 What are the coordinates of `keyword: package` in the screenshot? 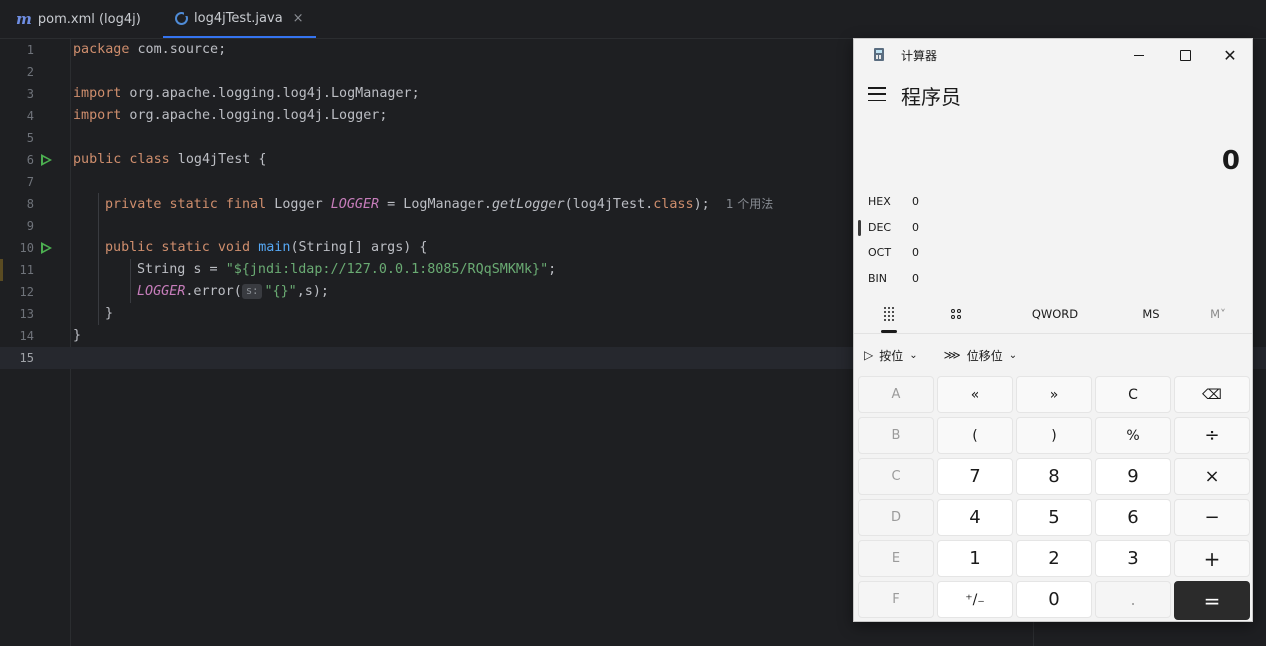 It's located at (101, 49).